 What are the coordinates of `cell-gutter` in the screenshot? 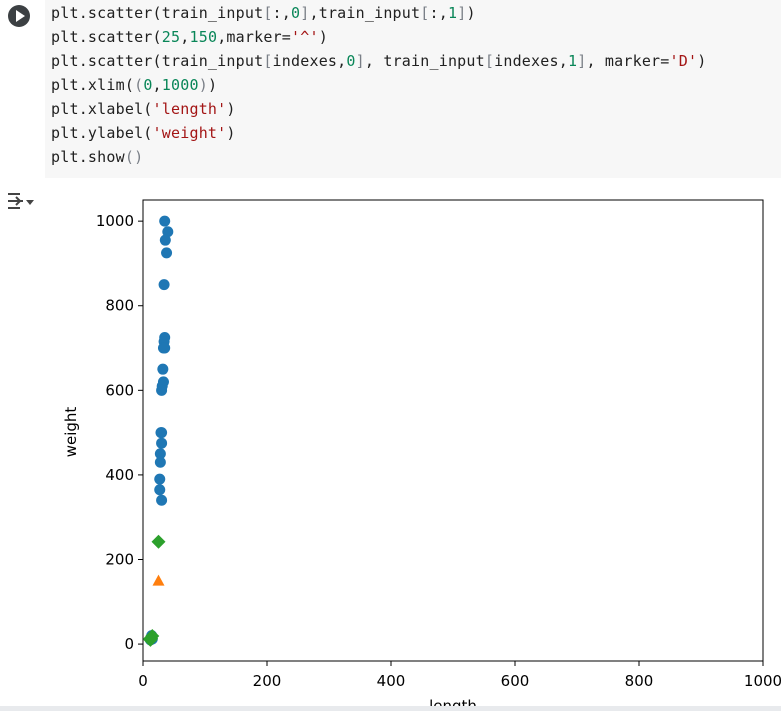 It's located at (22, 89).